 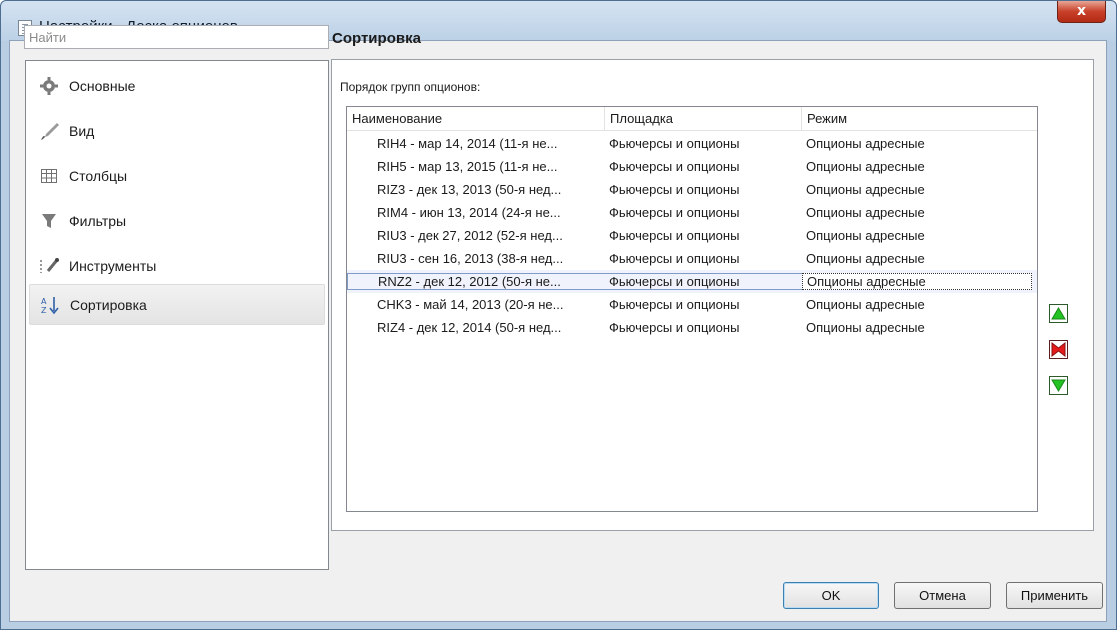 I want to click on sidebar-item-view: Вид, so click(x=177, y=130).